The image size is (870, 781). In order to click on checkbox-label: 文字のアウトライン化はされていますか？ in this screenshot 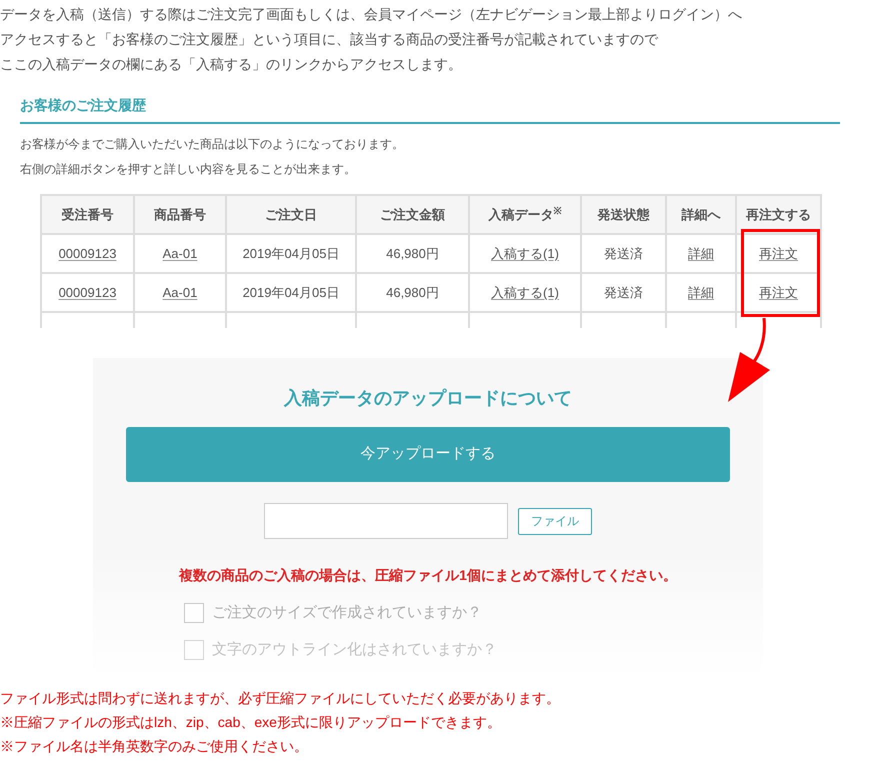, I will do `click(354, 650)`.